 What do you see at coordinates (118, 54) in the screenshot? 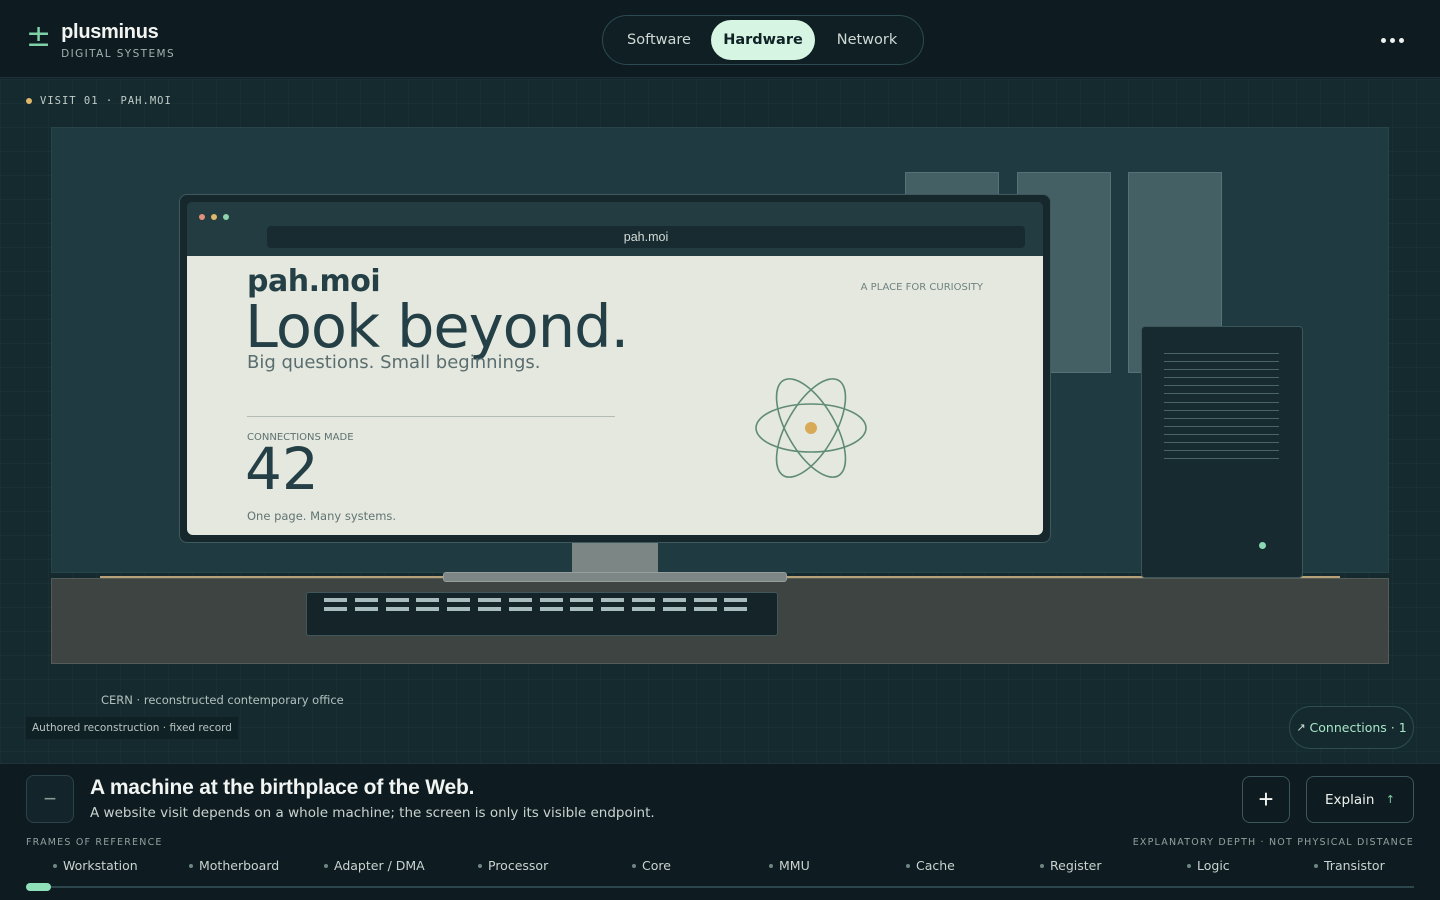
I see `brand-subtitle: DIGITAL SYSTEMS` at bounding box center [118, 54].